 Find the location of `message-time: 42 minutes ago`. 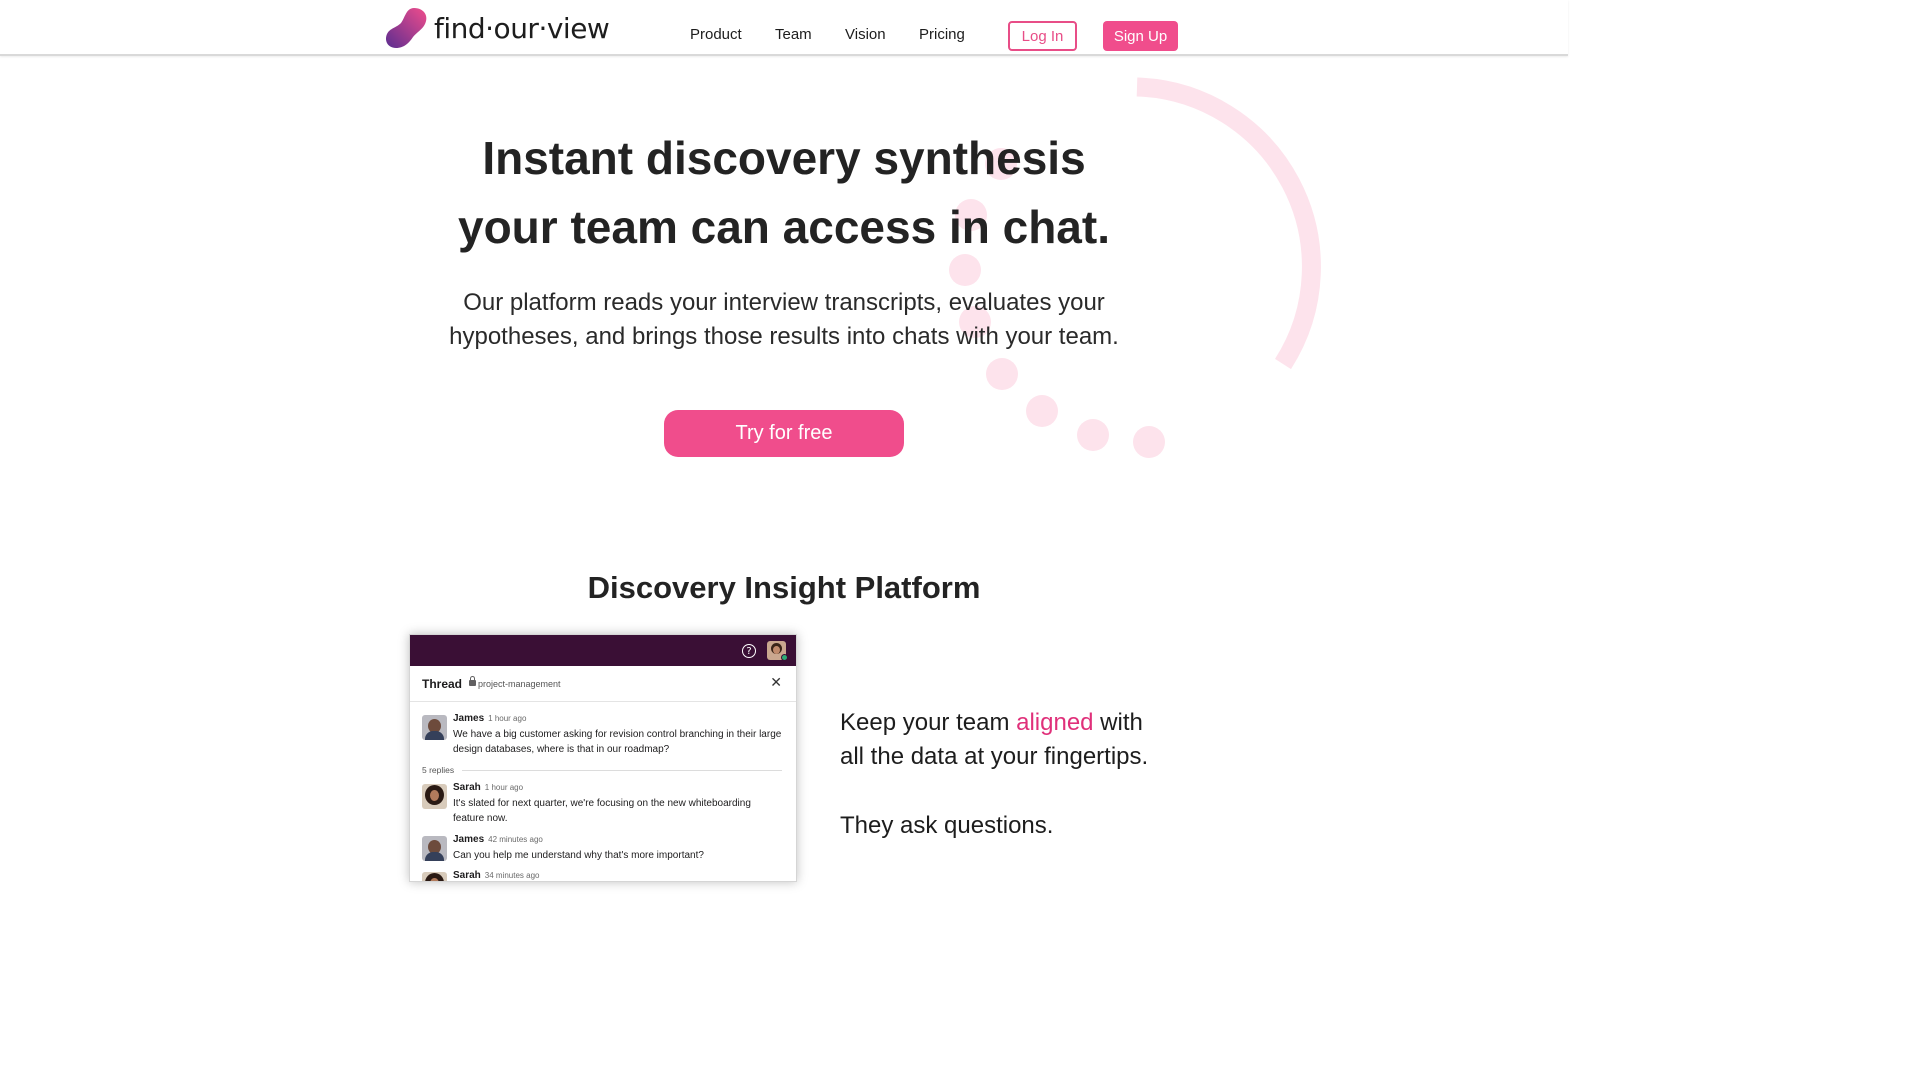

message-time: 42 minutes ago is located at coordinates (515, 839).